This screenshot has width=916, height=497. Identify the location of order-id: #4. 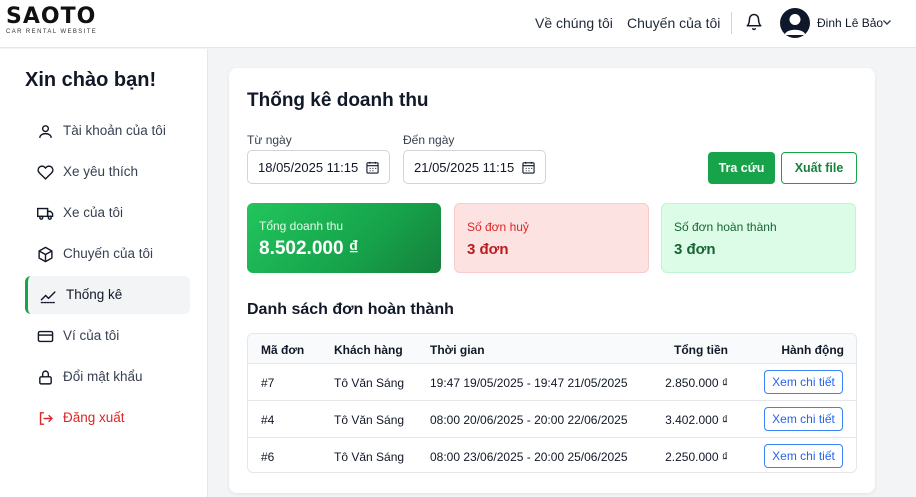
(268, 420).